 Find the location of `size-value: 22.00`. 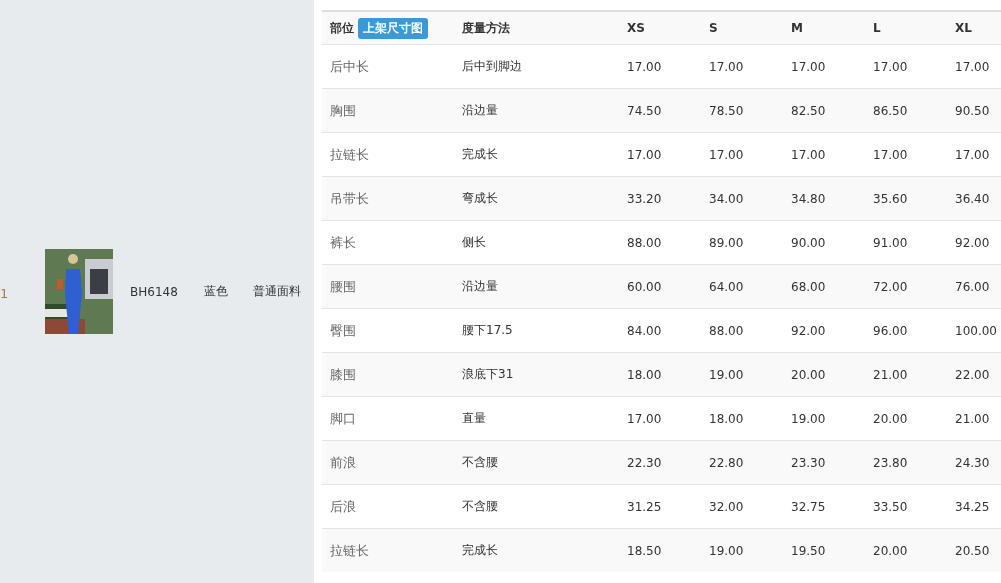

size-value: 22.00 is located at coordinates (972, 374).